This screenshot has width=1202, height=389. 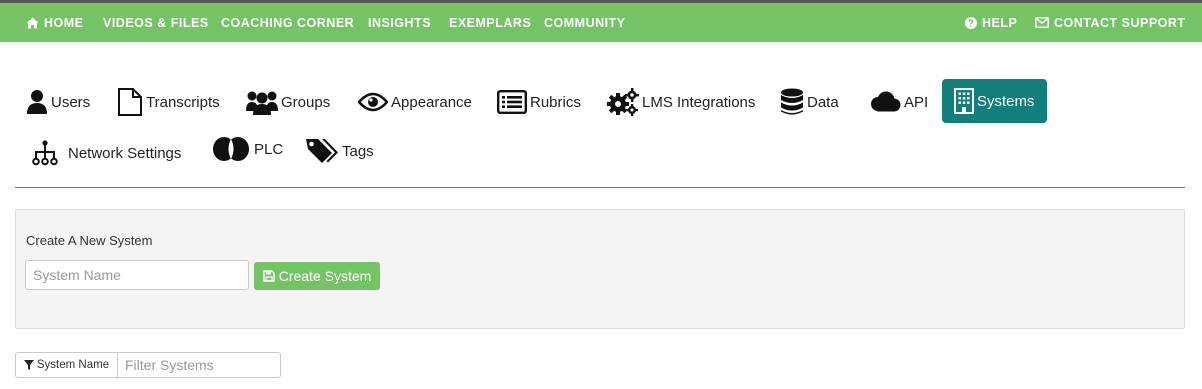 I want to click on tab-systems: Systems, so click(x=994, y=101).